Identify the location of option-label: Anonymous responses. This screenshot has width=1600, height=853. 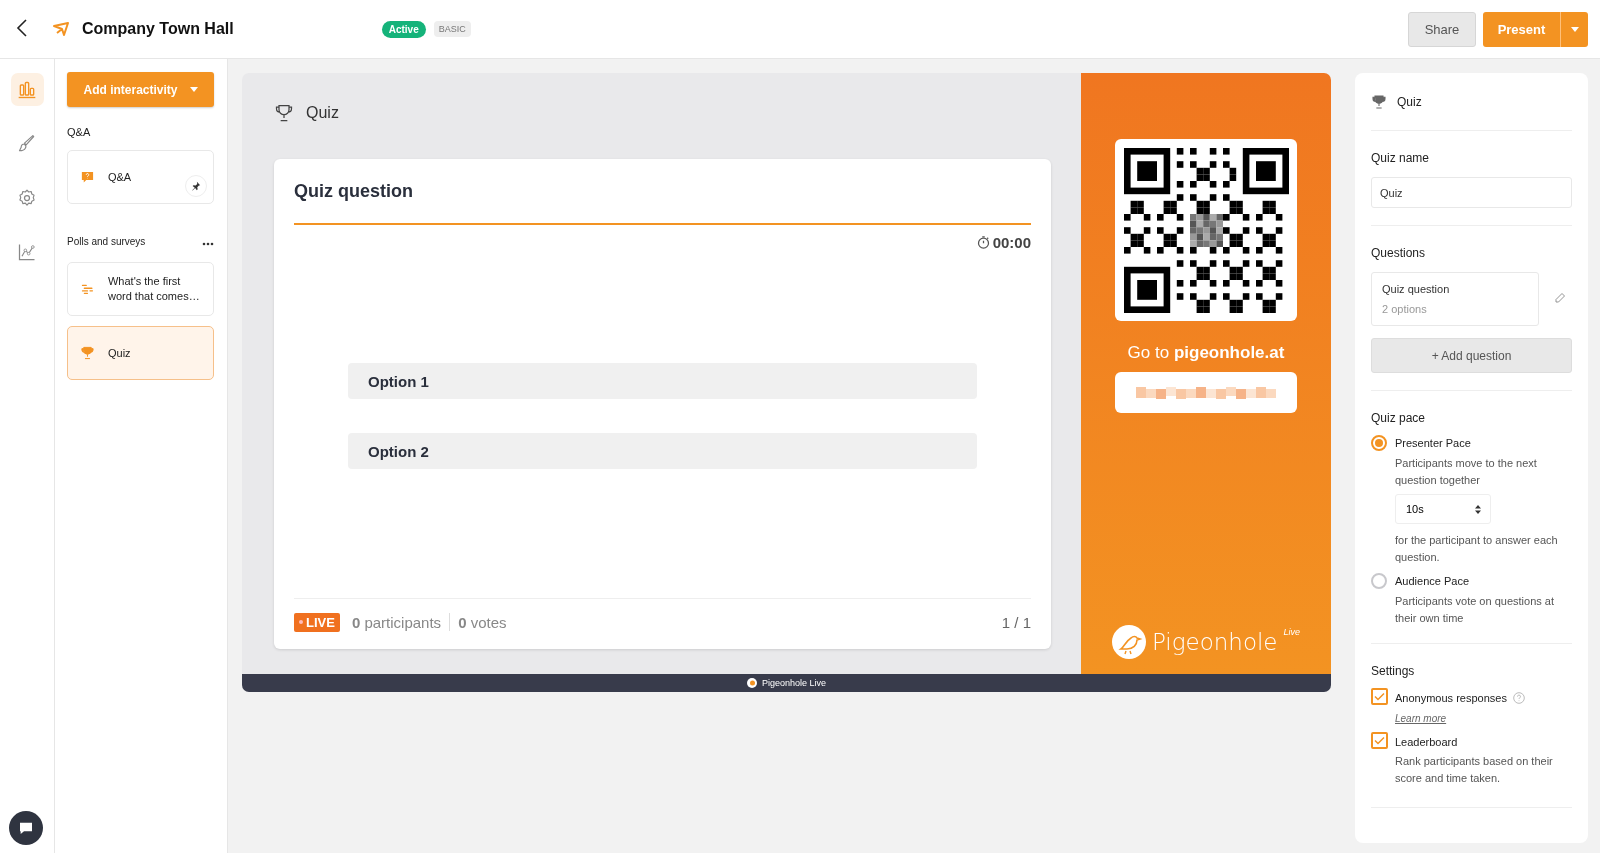
(1451, 697).